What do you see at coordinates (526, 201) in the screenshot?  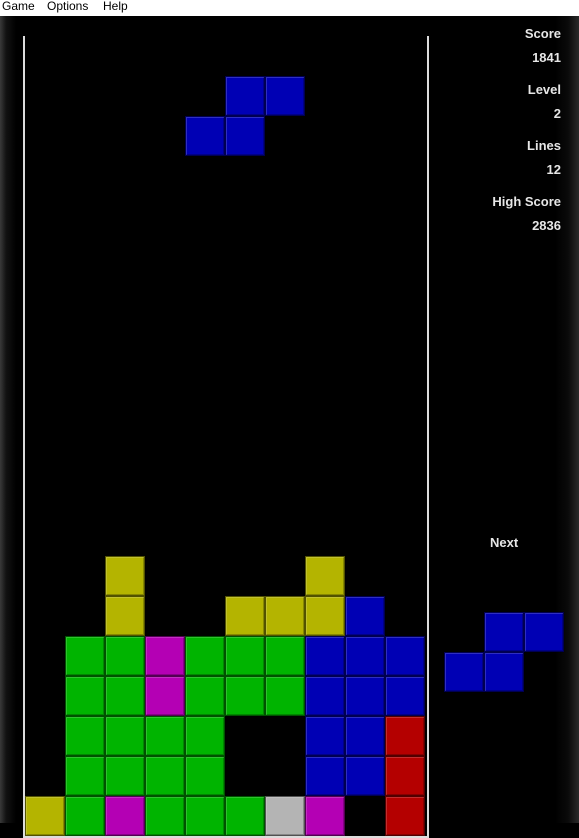 I see `high-score-label: High Score` at bounding box center [526, 201].